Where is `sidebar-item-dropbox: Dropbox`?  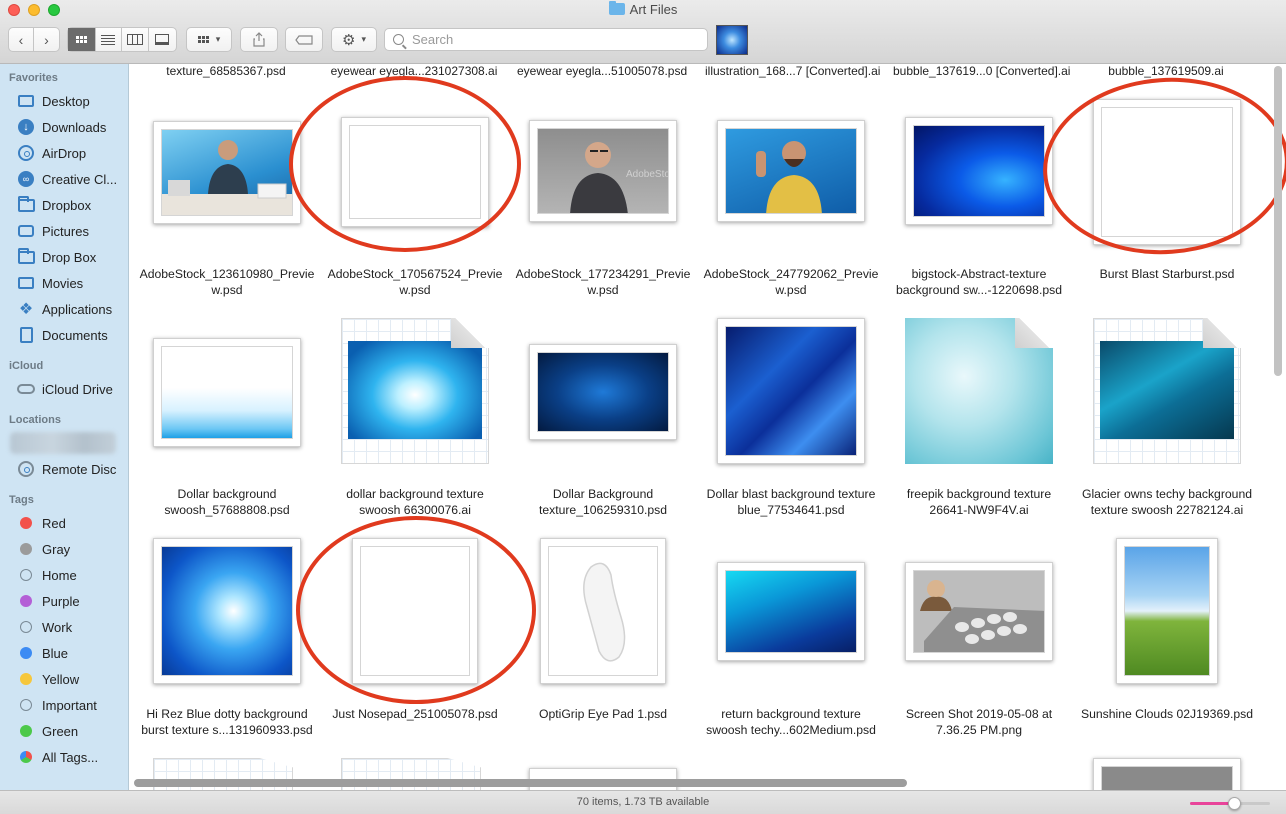 sidebar-item-dropbox: Dropbox is located at coordinates (64, 205).